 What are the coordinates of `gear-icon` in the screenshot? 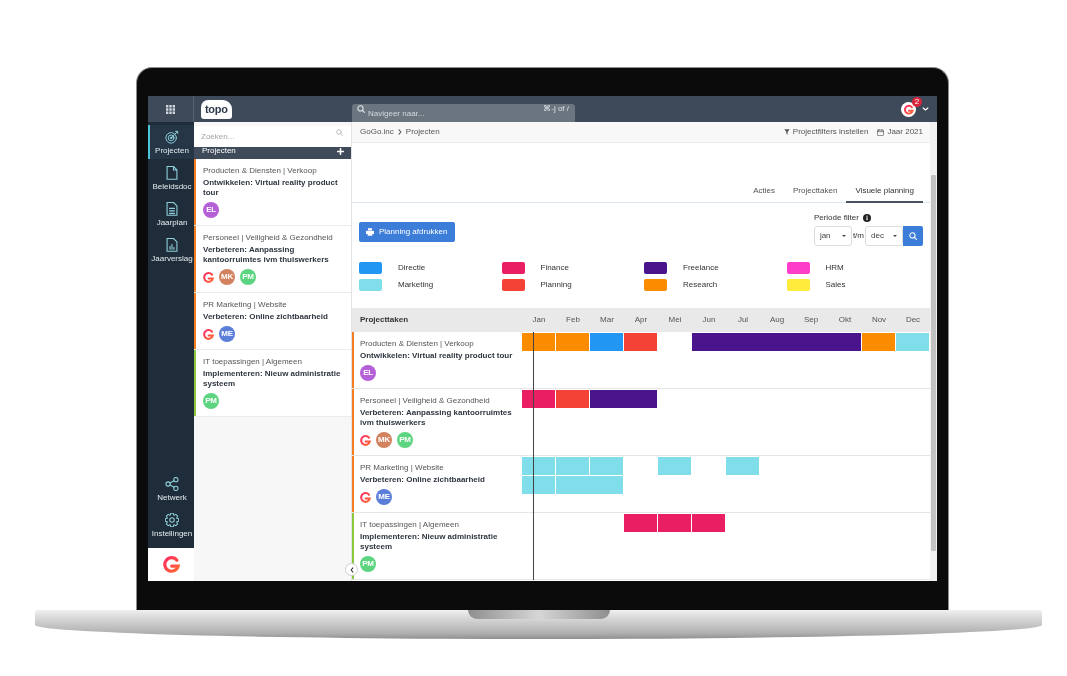 It's located at (172, 520).